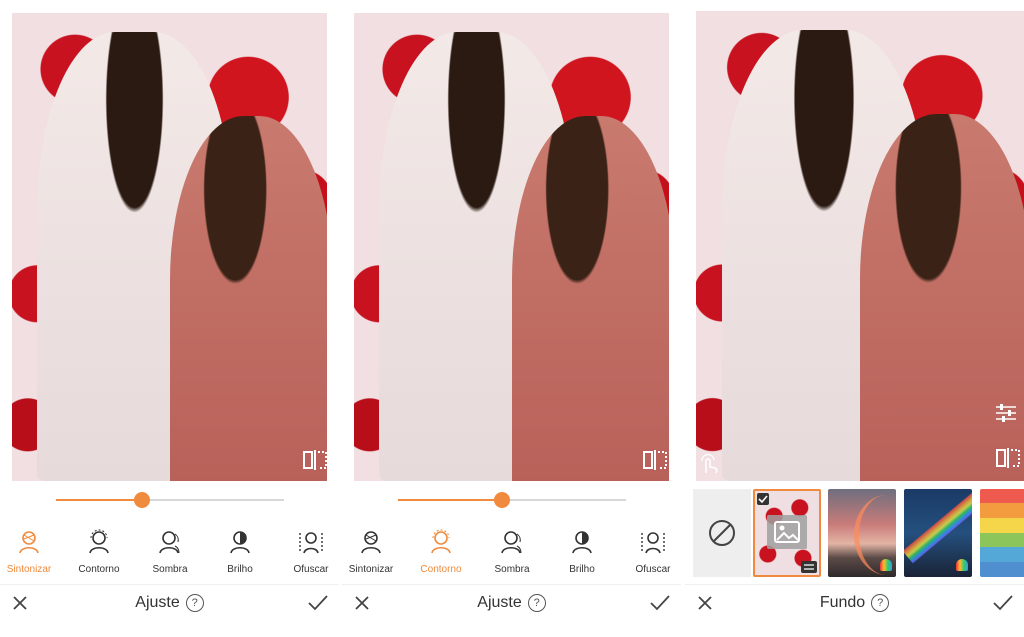 Image resolution: width=1024 pixels, height=637 pixels. I want to click on rainbow-band, so click(938, 526).